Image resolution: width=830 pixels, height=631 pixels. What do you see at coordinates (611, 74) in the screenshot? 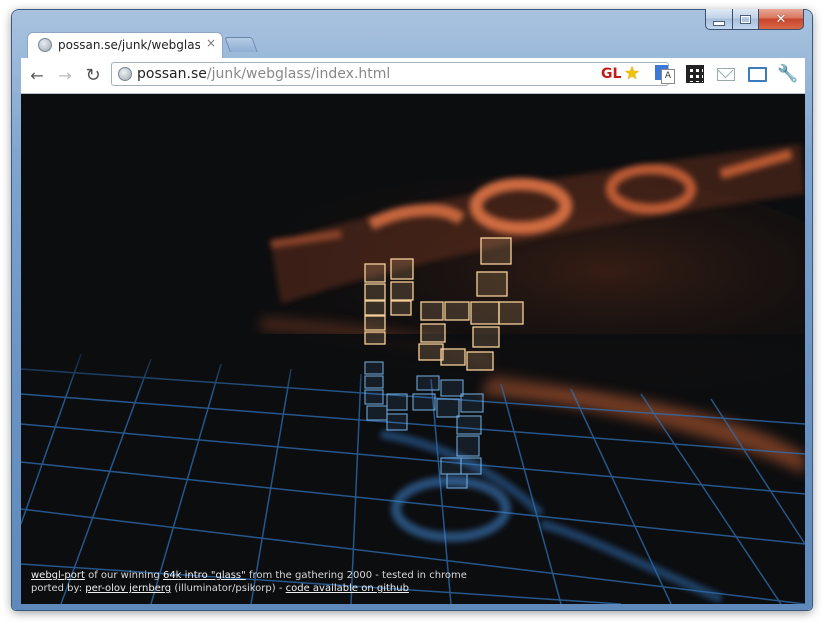
I see `webgl-badge-icon: GL` at bounding box center [611, 74].